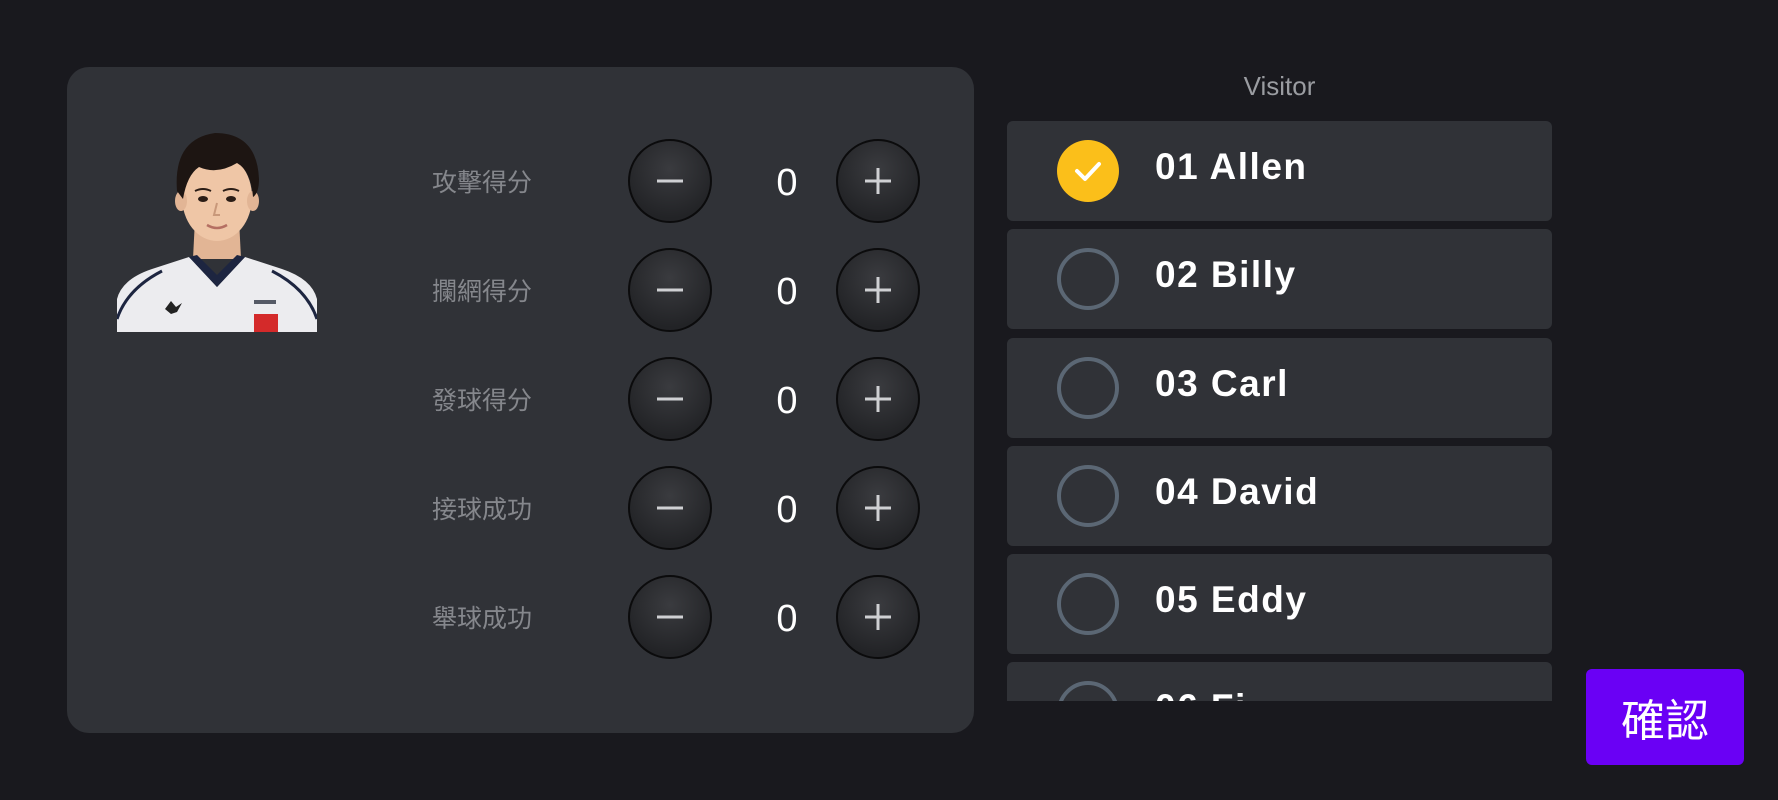  What do you see at coordinates (482, 618) in the screenshot?
I see `stat-label: 舉球成功` at bounding box center [482, 618].